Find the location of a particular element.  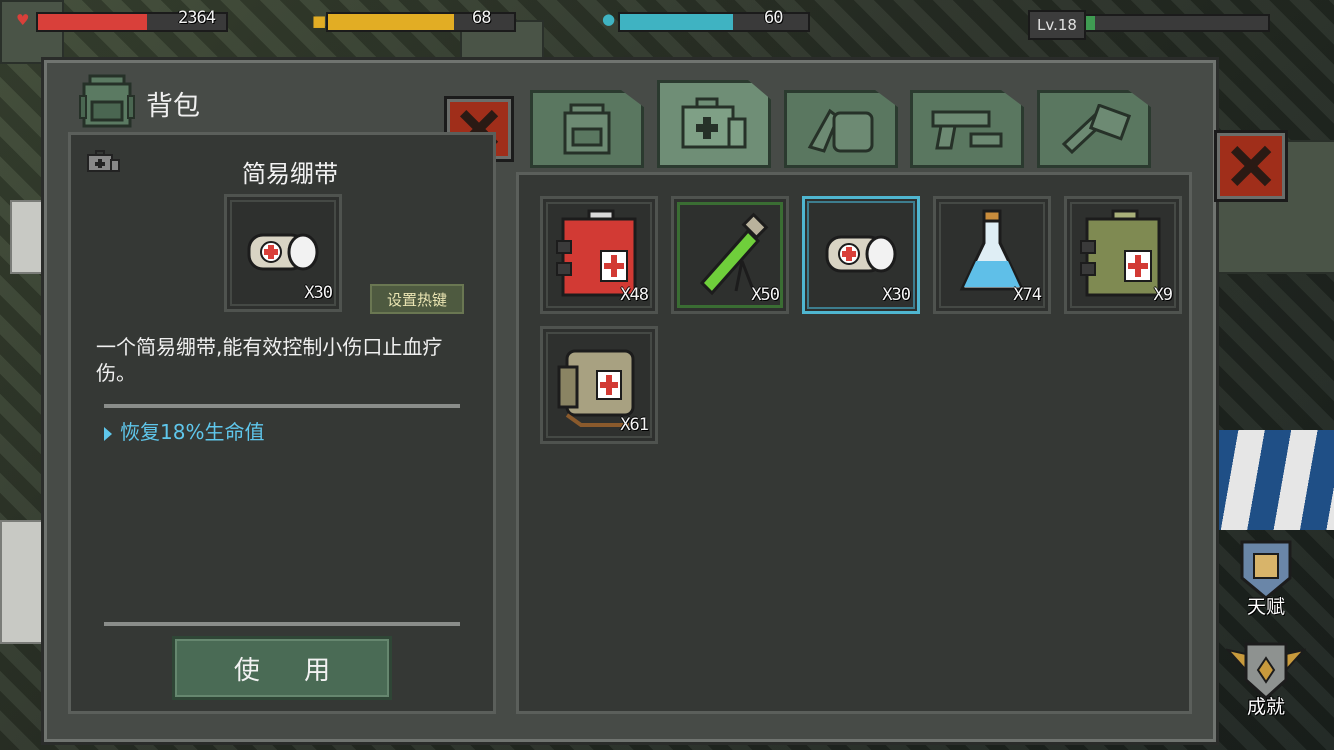

level-badge: Lv.18 is located at coordinates (1057, 25).